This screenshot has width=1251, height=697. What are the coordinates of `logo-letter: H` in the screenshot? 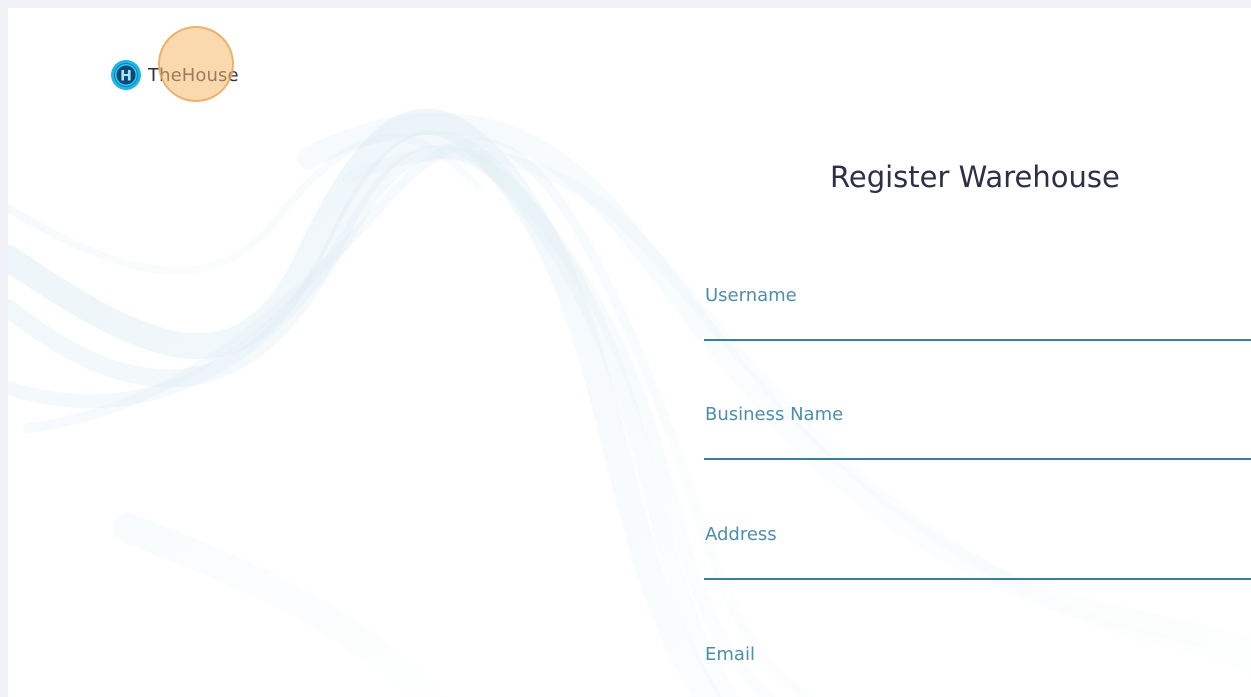 It's located at (126, 77).